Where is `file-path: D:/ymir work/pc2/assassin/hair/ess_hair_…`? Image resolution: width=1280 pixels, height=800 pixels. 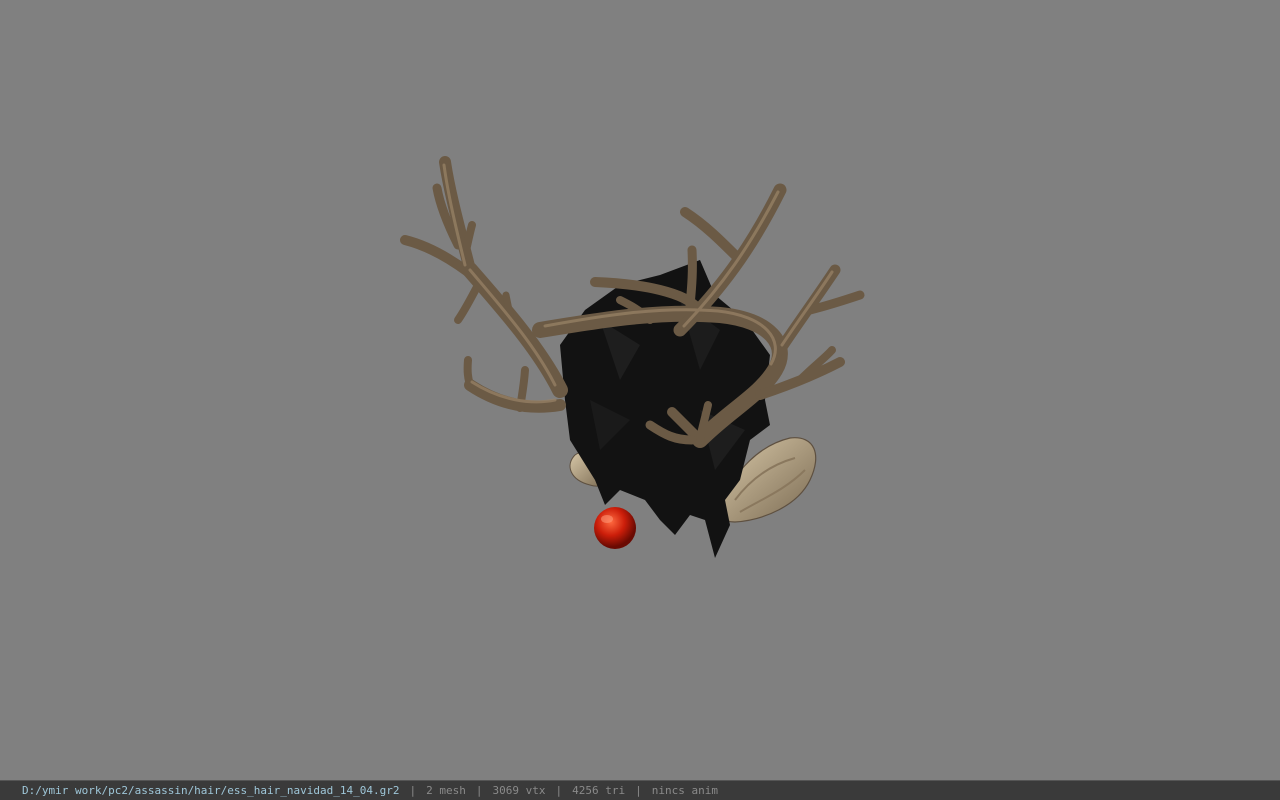
file-path: D:/ymir work/pc2/assassin/hair/ess_hair_… is located at coordinates (211, 790).